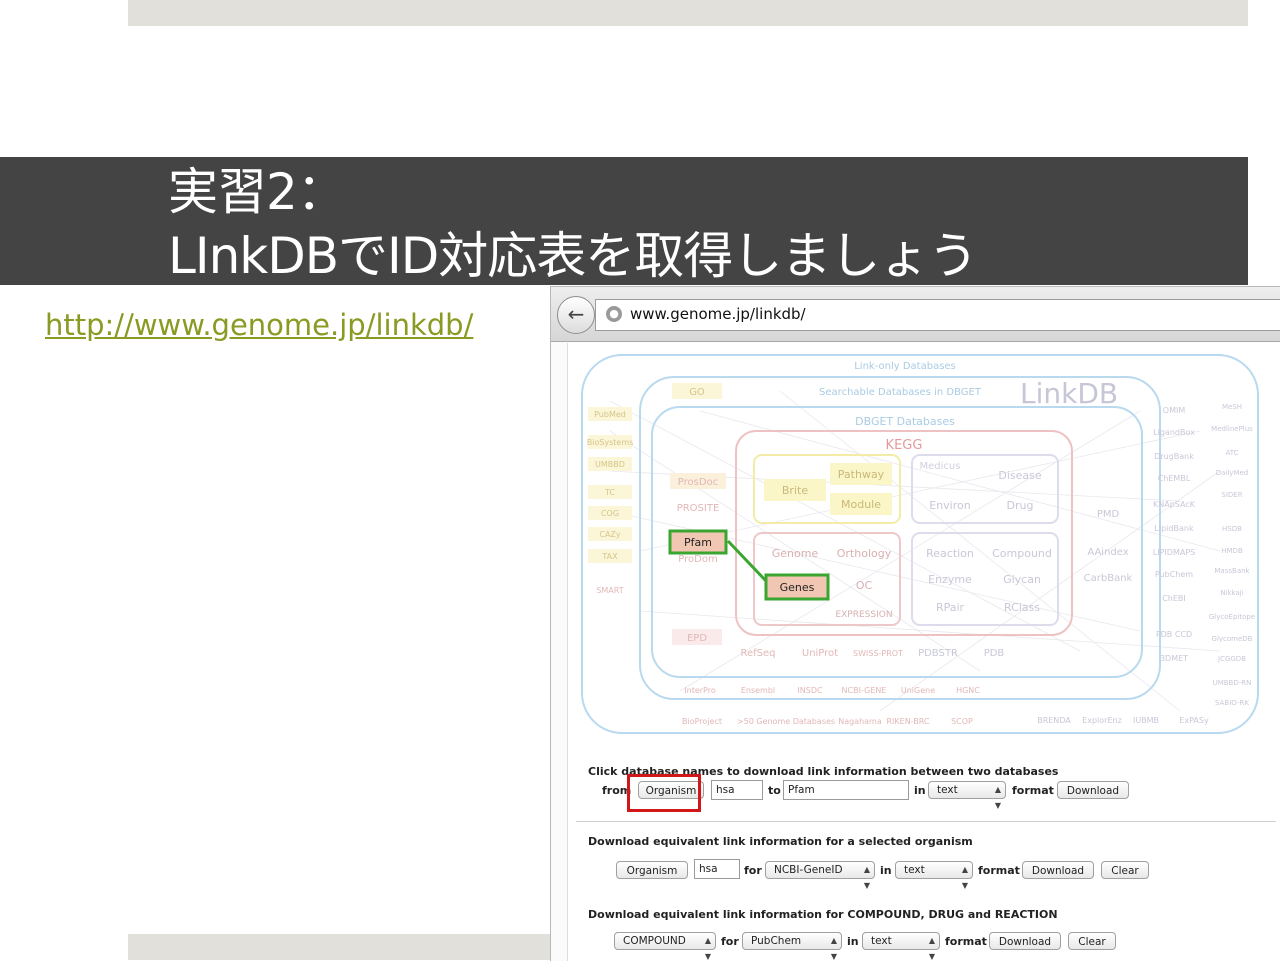 The width and height of the screenshot is (1280, 961). What do you see at coordinates (914, 870) in the screenshot?
I see `form2-format-value: text` at bounding box center [914, 870].